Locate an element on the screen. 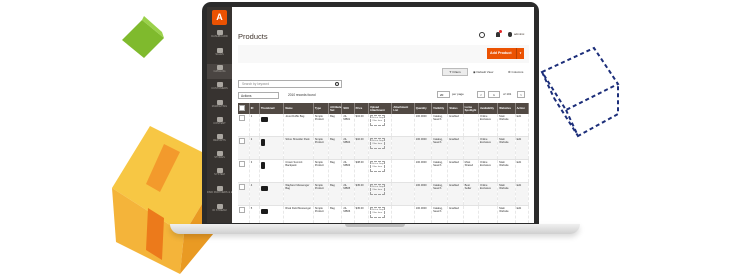 Image resolution: width=750 pixels, height=274 pixels. sidebar-item-5: CONTENT is located at coordinates (219, 123).